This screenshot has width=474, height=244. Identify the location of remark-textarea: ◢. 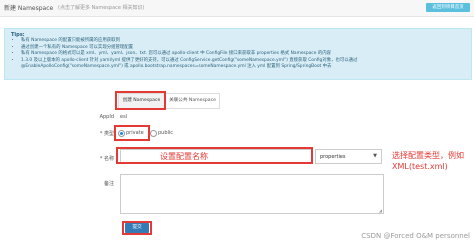
(252, 194).